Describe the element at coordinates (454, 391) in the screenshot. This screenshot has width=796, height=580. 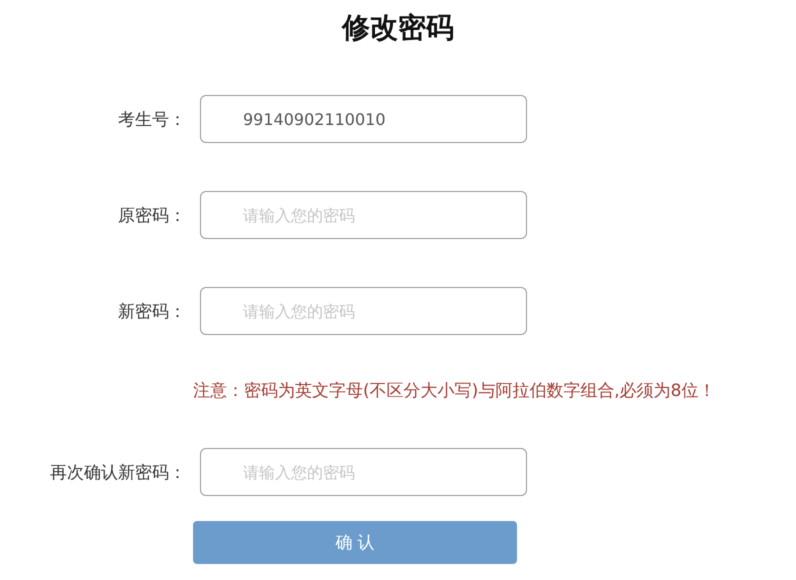
I see `password-rule-note: 注意：密码为英文字母(不区分大小写)与阿拉伯数字组合,必须为8位！` at that location.